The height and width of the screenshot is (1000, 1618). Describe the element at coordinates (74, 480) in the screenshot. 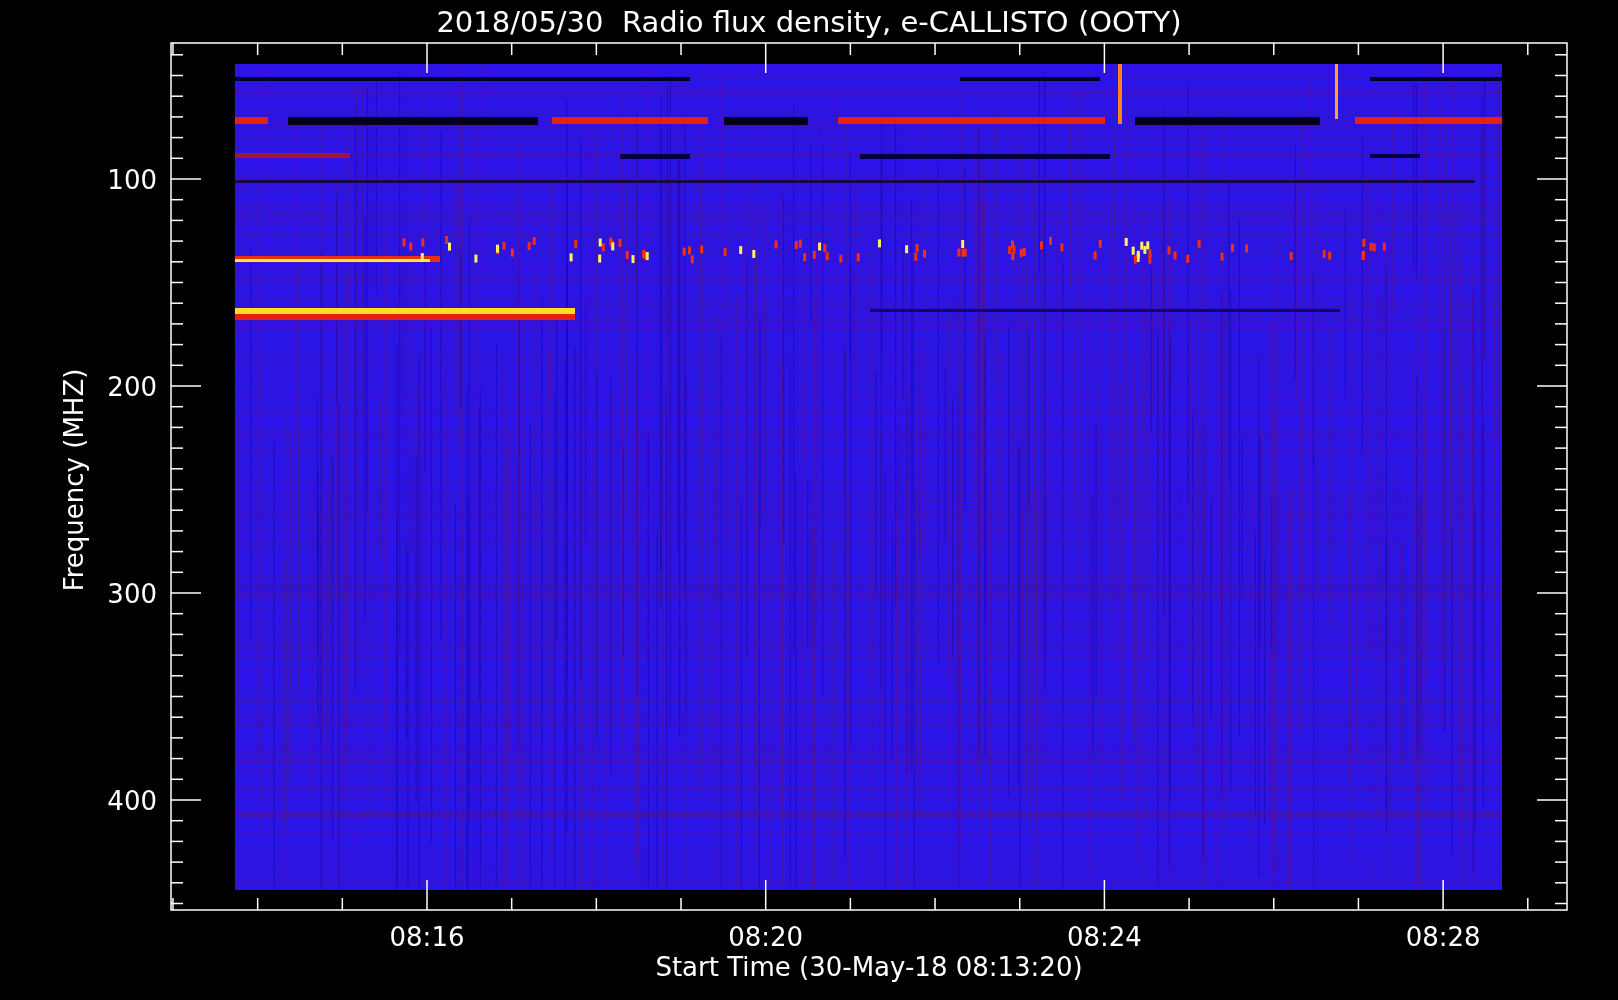

I see `y-axis-label: Frequency (MHZ)` at that location.